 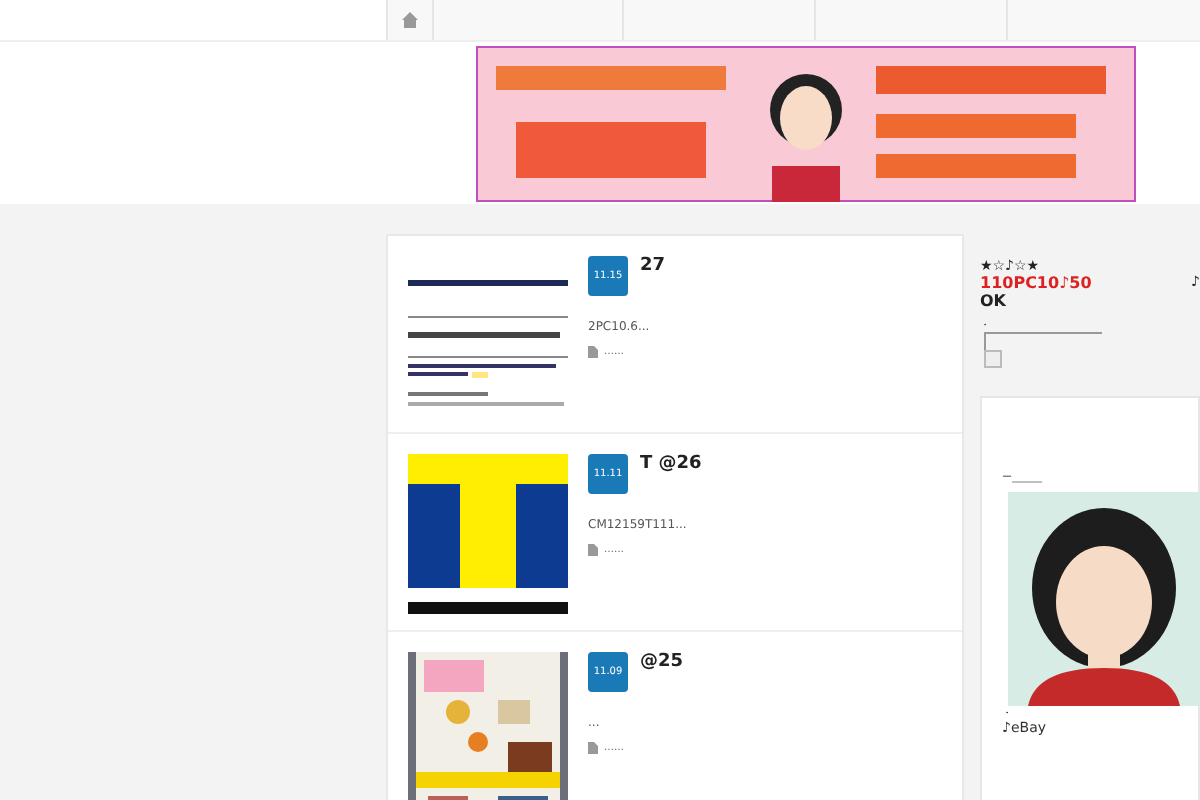 What do you see at coordinates (994, 301) in the screenshot?
I see `sidebar-ok-text: OK` at bounding box center [994, 301].